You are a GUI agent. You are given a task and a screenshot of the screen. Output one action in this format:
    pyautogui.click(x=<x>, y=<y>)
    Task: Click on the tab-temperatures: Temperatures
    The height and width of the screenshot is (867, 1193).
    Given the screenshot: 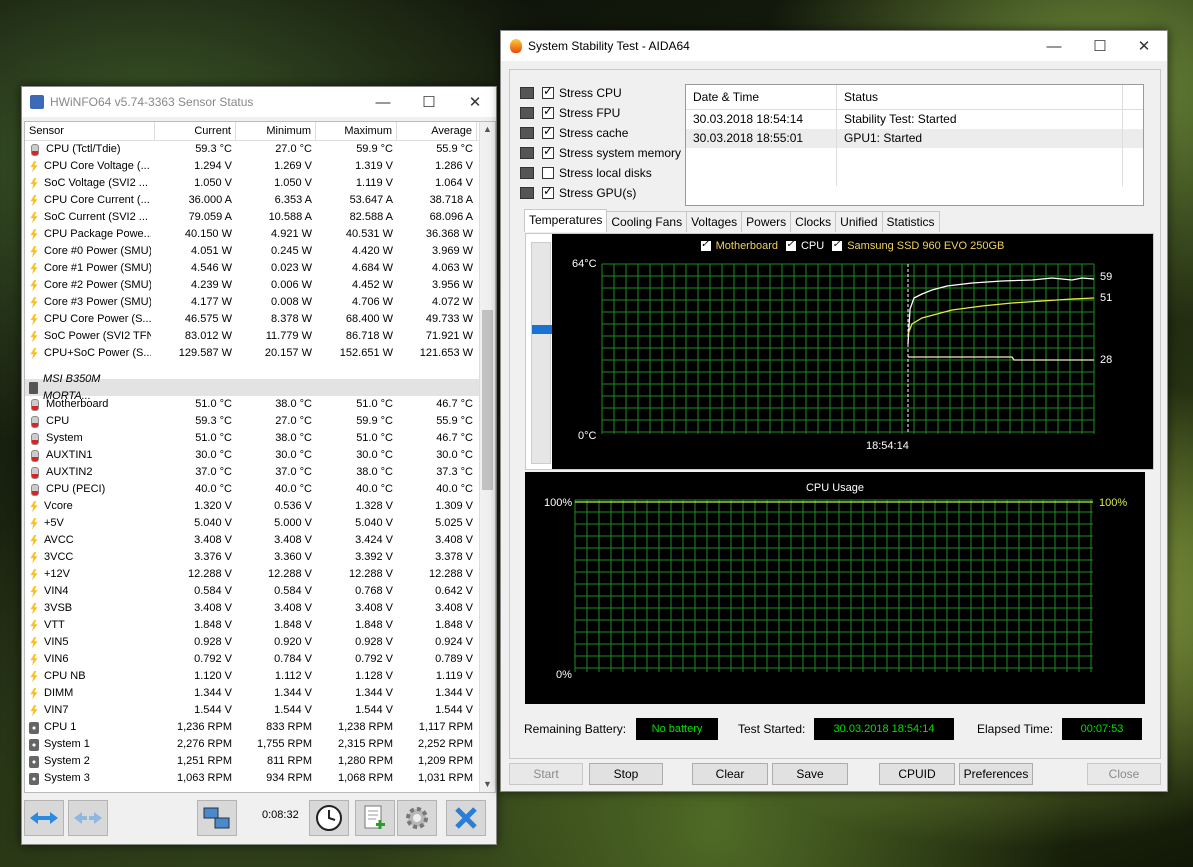 What is the action you would take?
    pyautogui.click(x=566, y=220)
    